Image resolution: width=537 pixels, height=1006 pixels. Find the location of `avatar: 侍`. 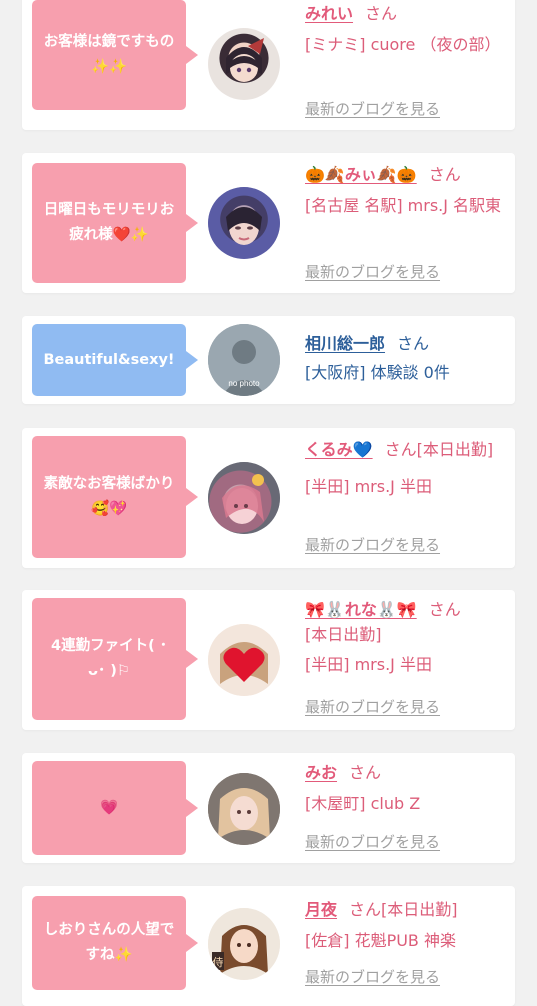

avatar: 侍 is located at coordinates (244, 944).